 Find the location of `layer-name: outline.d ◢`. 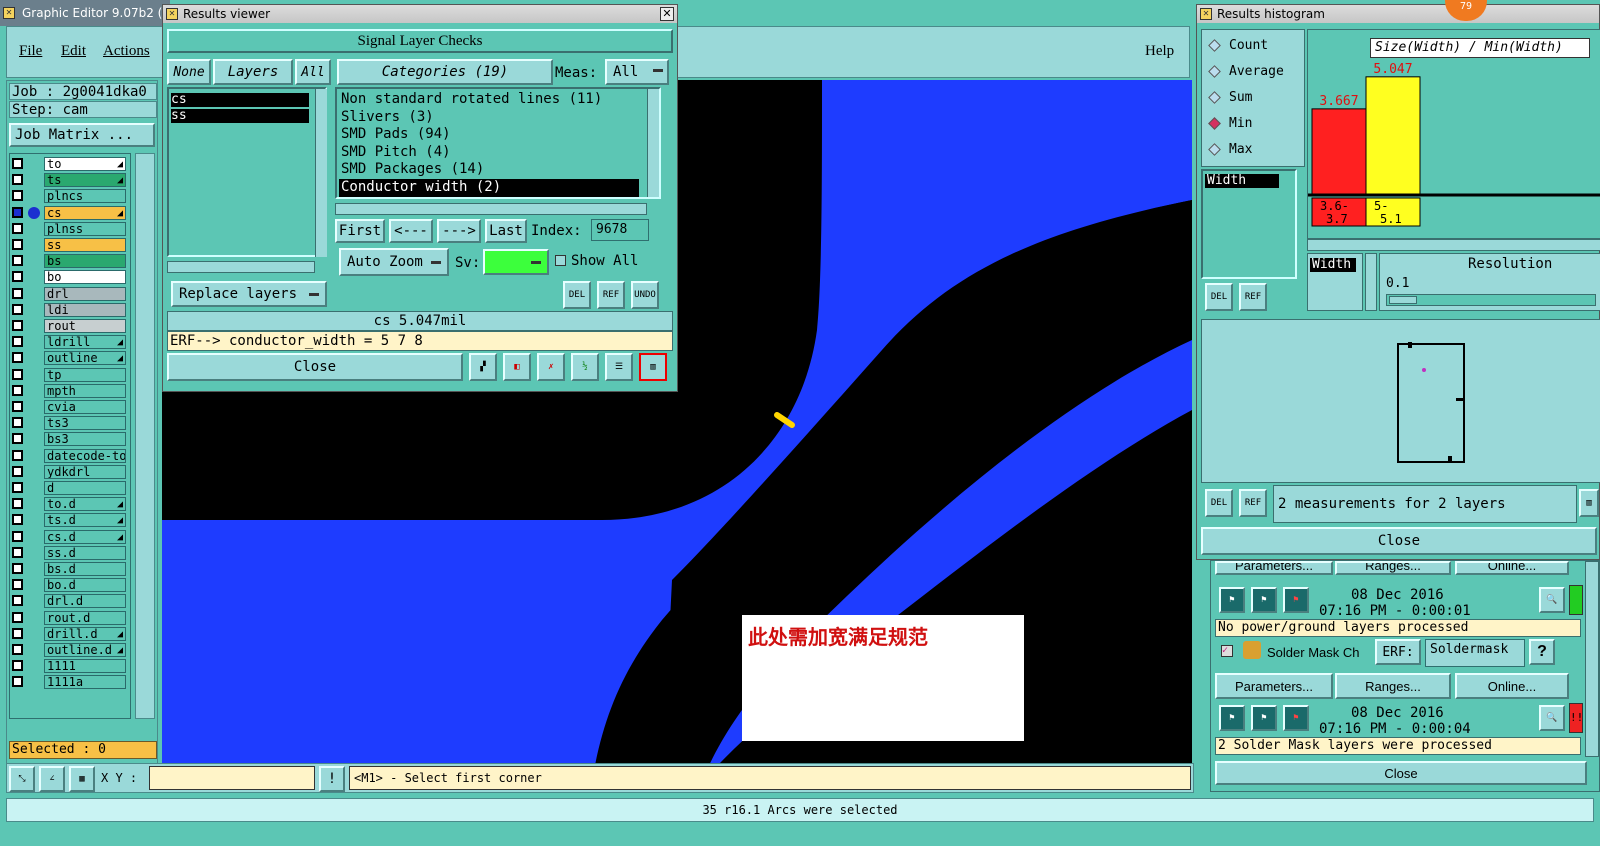

layer-name: outline.d ◢ is located at coordinates (85, 650).